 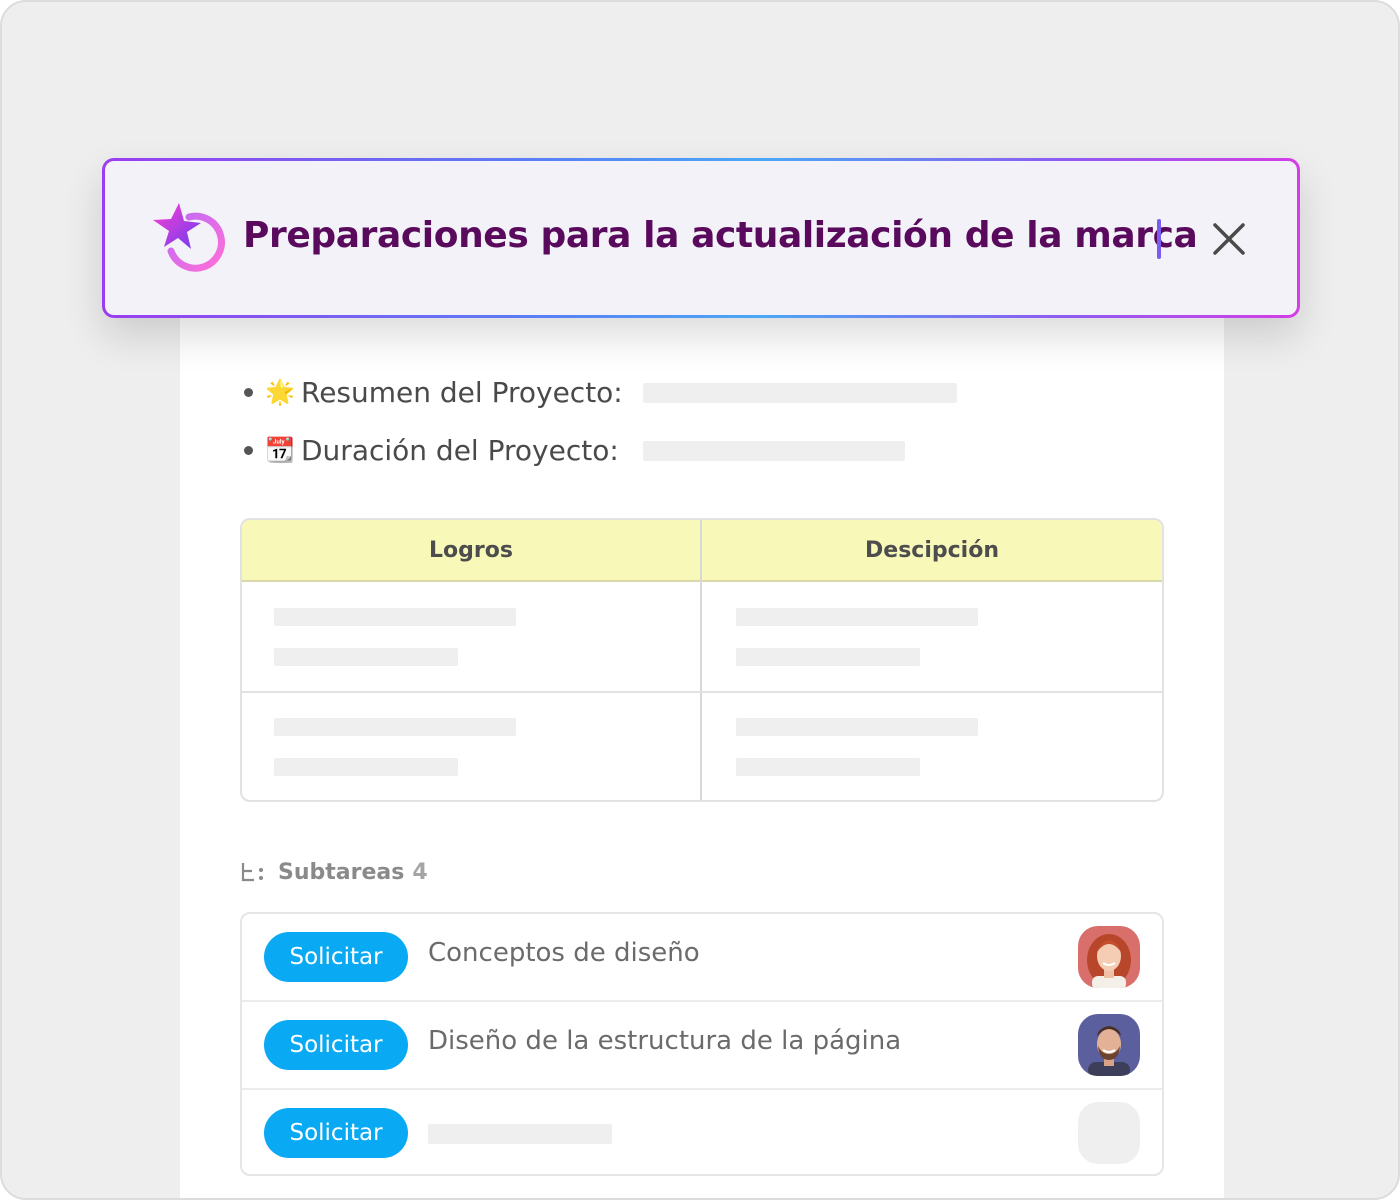 I want to click on subtasks-icon, so click(x=252, y=872).